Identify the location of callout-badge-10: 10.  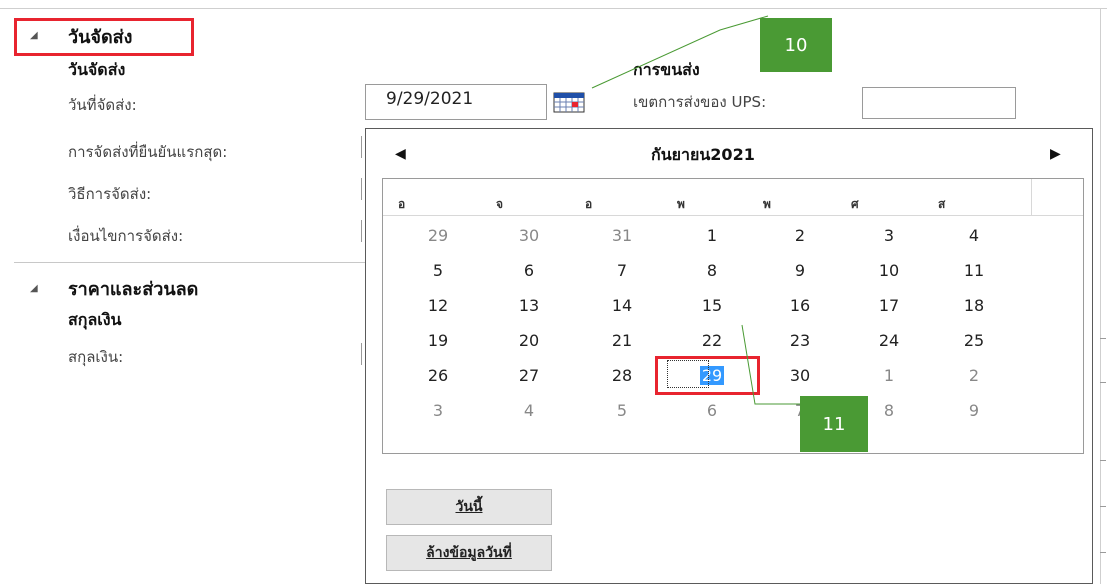
(796, 45).